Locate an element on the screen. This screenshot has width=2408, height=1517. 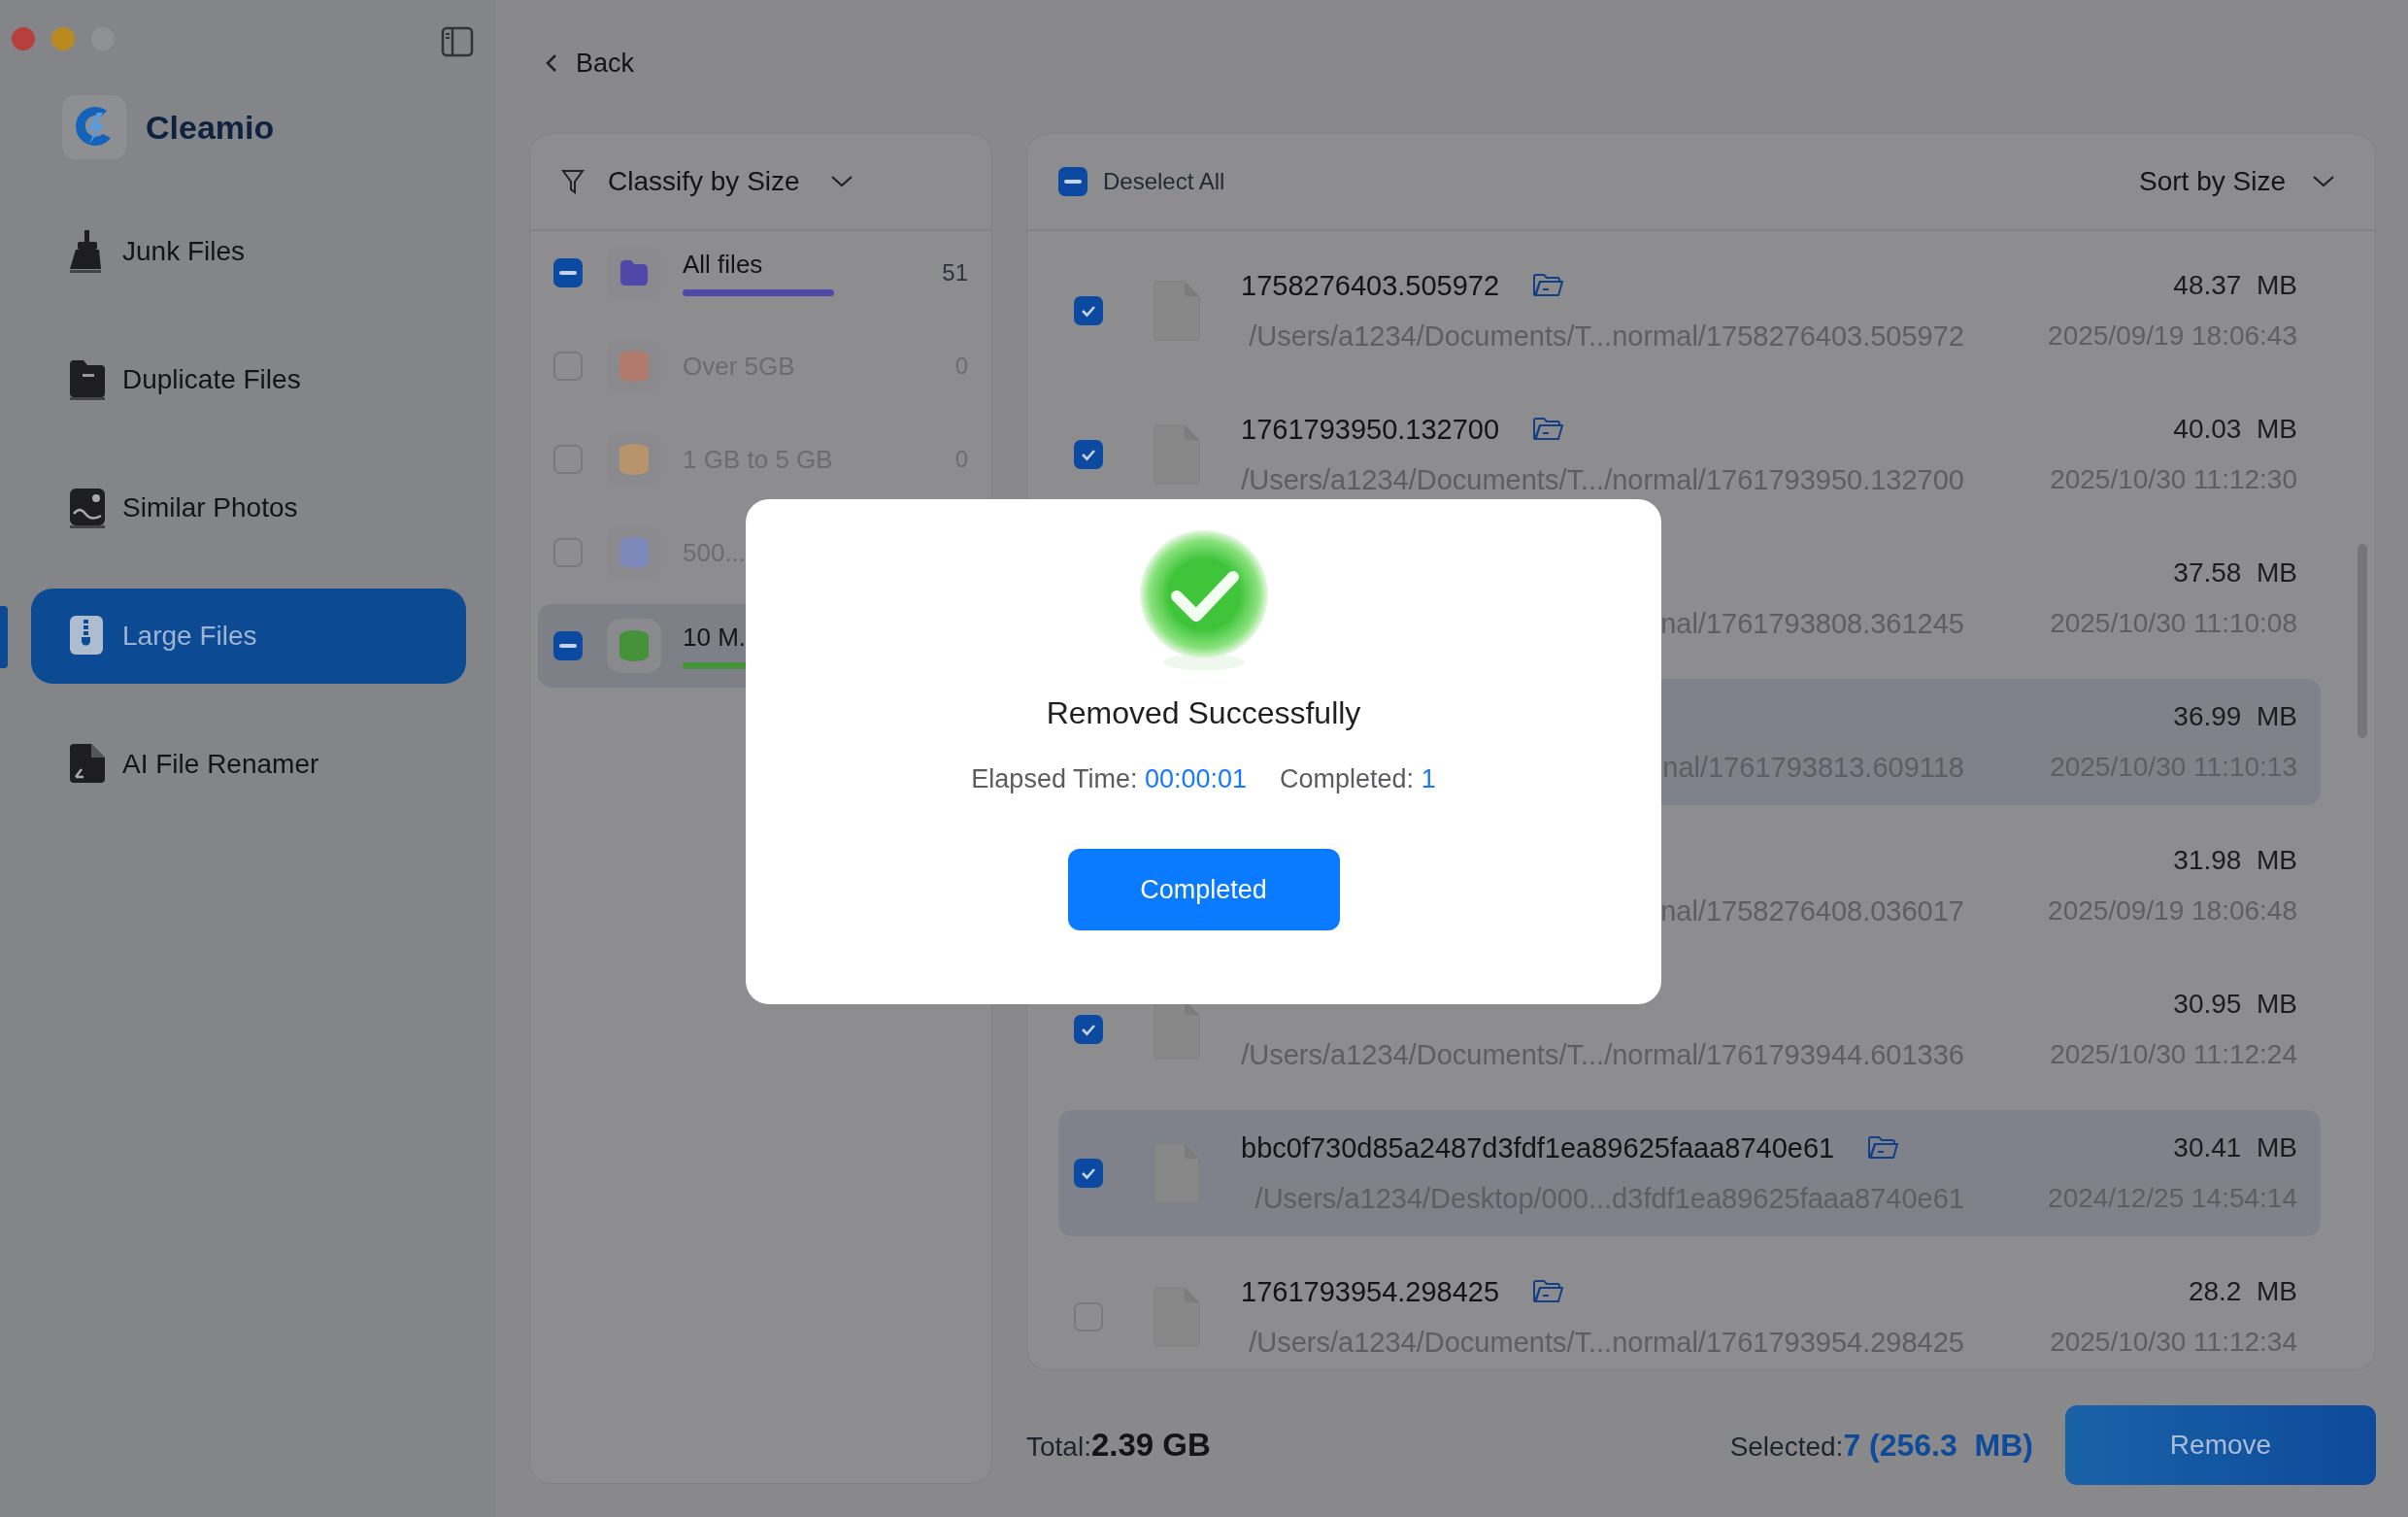
sidebar-item: Large Files is located at coordinates (248, 636).